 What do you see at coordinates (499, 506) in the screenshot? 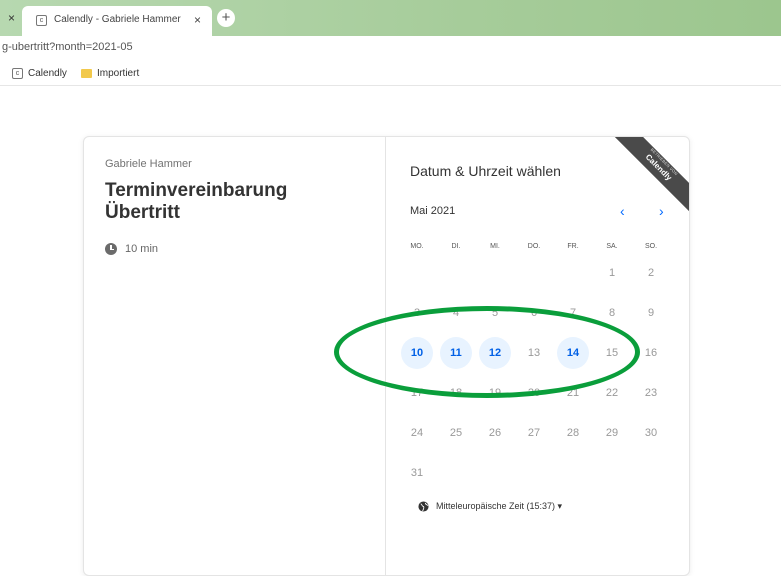
I see `timezone-label: Mitteleuropäische Zeit (15:37) ▾` at bounding box center [499, 506].